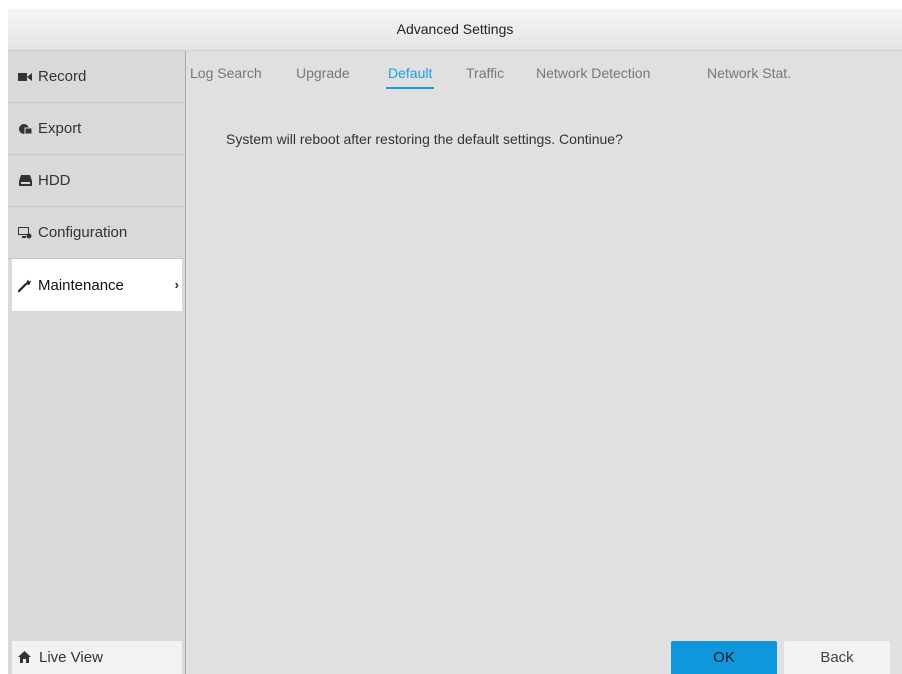 The width and height of the screenshot is (902, 674). What do you see at coordinates (749, 73) in the screenshot?
I see `tab-network-stat: Network Stat.` at bounding box center [749, 73].